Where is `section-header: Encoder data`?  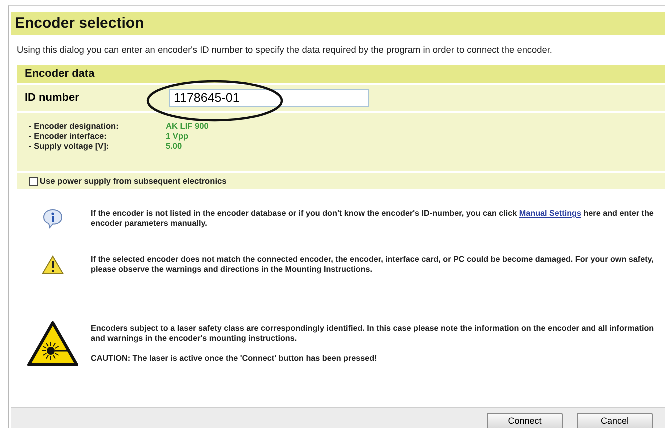 section-header: Encoder data is located at coordinates (341, 74).